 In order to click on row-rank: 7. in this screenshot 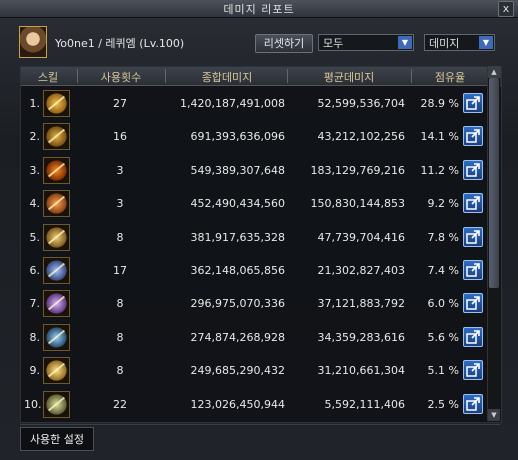, I will do `click(35, 304)`.